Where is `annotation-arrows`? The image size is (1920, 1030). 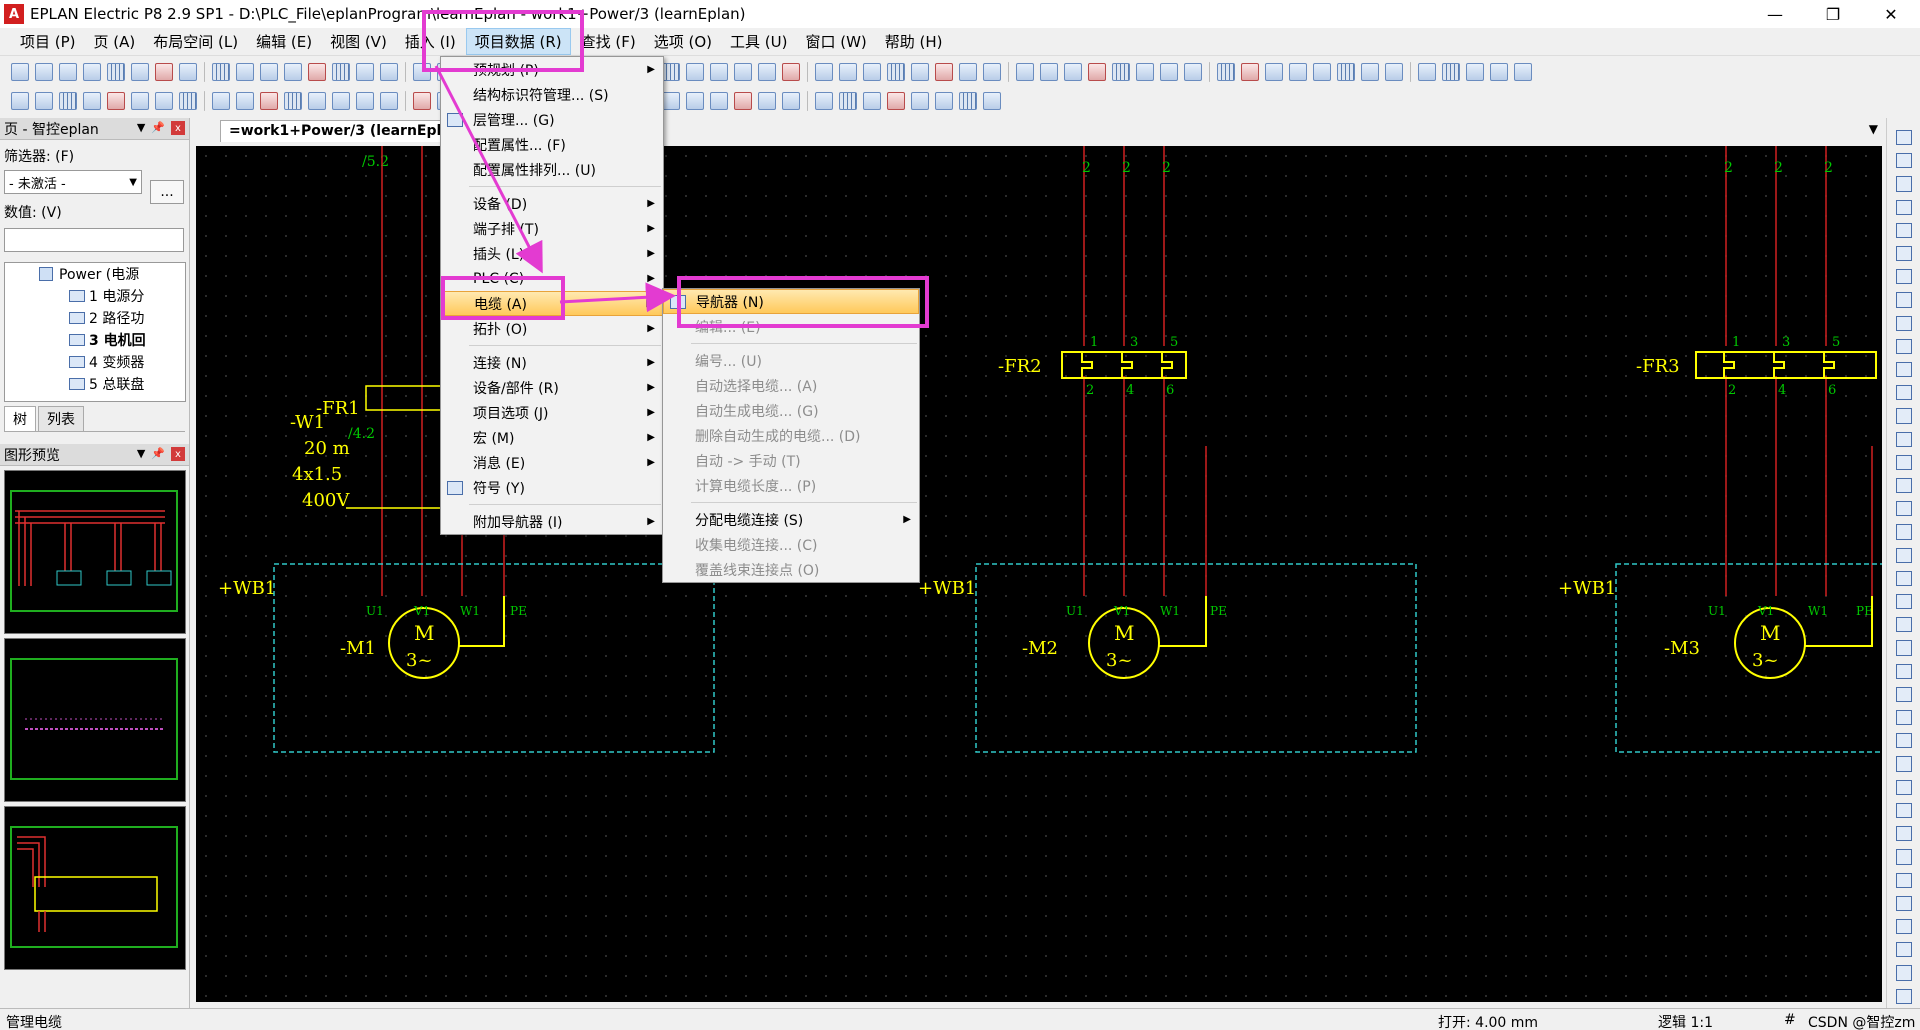
annotation-arrows is located at coordinates (555, 189).